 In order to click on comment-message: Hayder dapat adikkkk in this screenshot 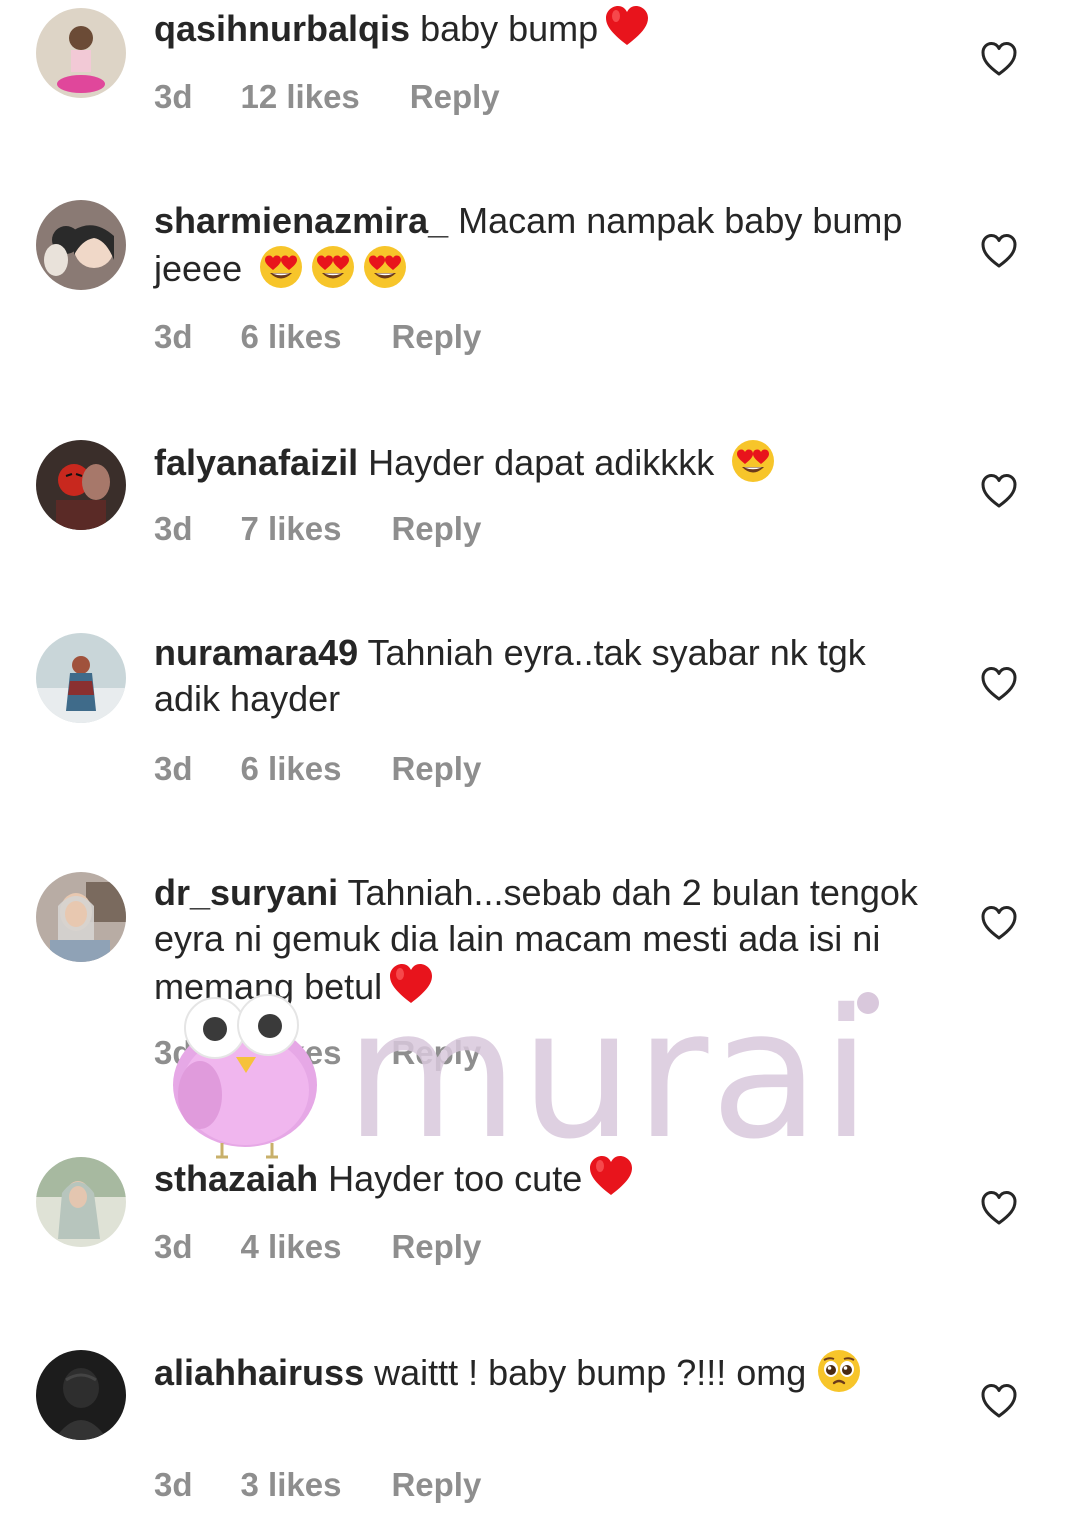, I will do `click(541, 462)`.